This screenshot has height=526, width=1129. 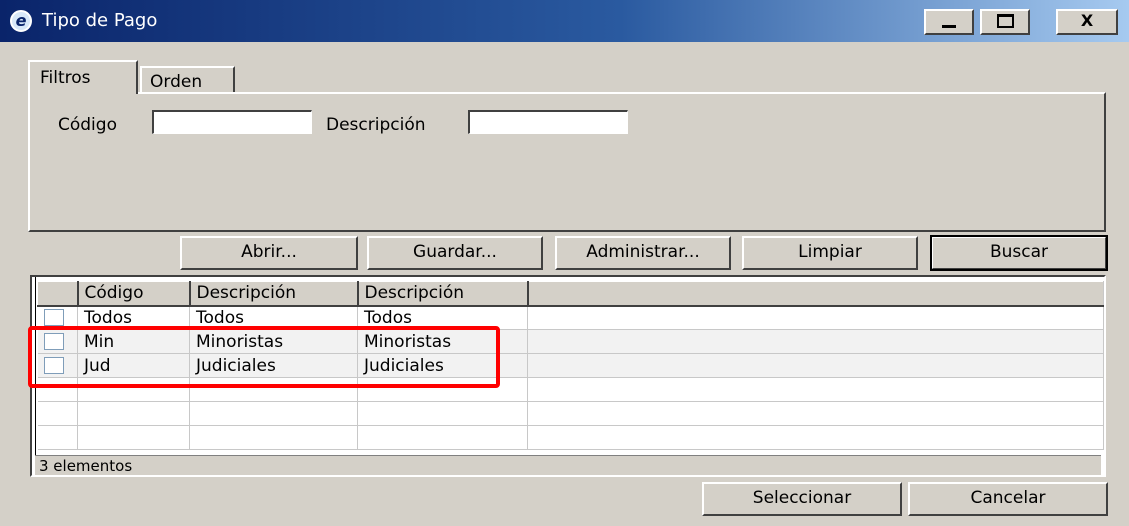 I want to click on codigo-field, so click(x=232, y=122).